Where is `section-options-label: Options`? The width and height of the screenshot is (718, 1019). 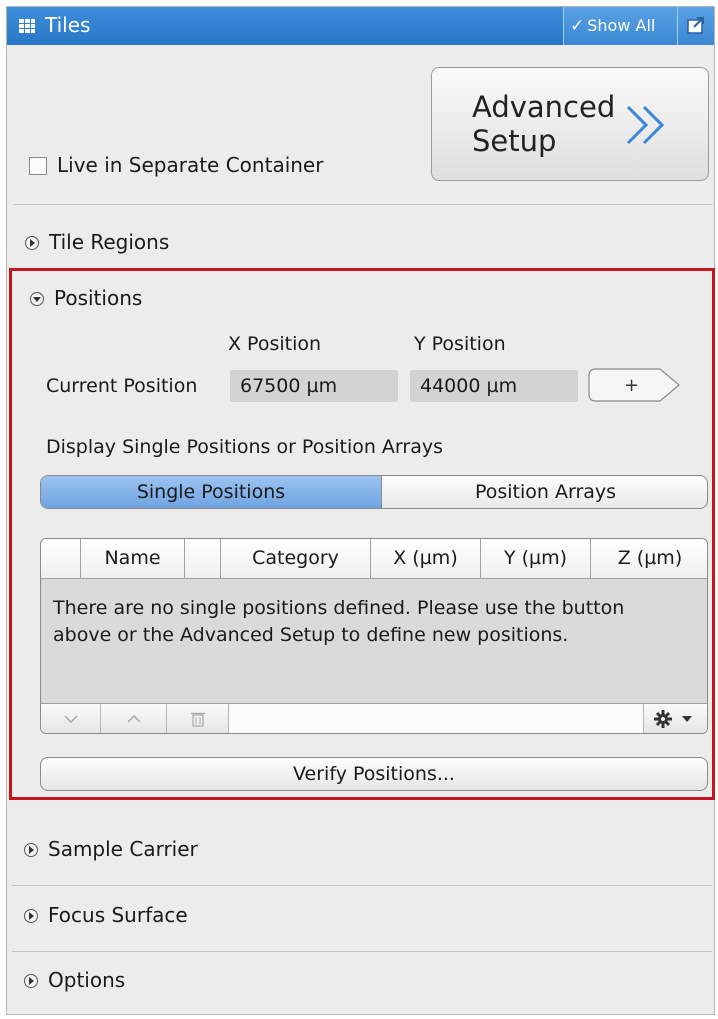 section-options-label: Options is located at coordinates (87, 980).